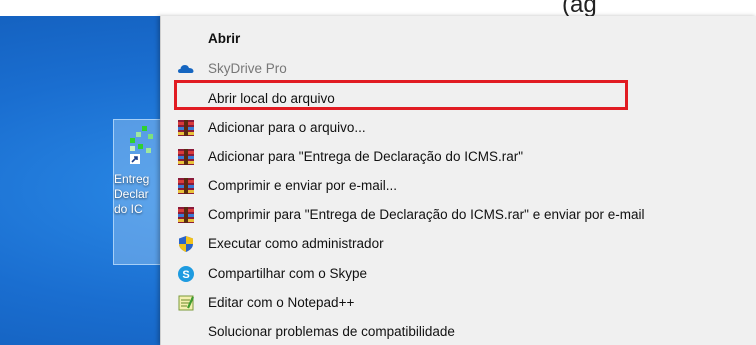  What do you see at coordinates (296, 243) in the screenshot?
I see `menu-item-label: Executar como administrador` at bounding box center [296, 243].